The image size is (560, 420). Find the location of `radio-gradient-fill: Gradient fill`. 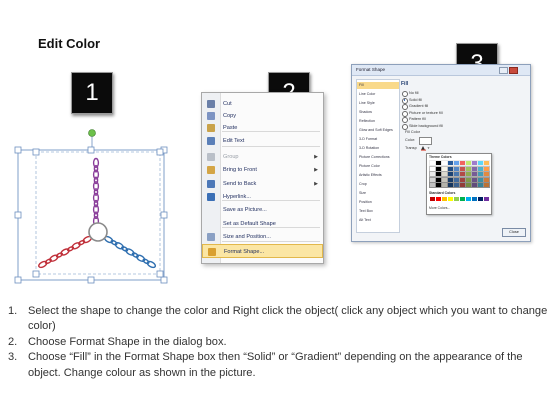

radio-gradient-fill: Gradient fill is located at coordinates (415, 106).